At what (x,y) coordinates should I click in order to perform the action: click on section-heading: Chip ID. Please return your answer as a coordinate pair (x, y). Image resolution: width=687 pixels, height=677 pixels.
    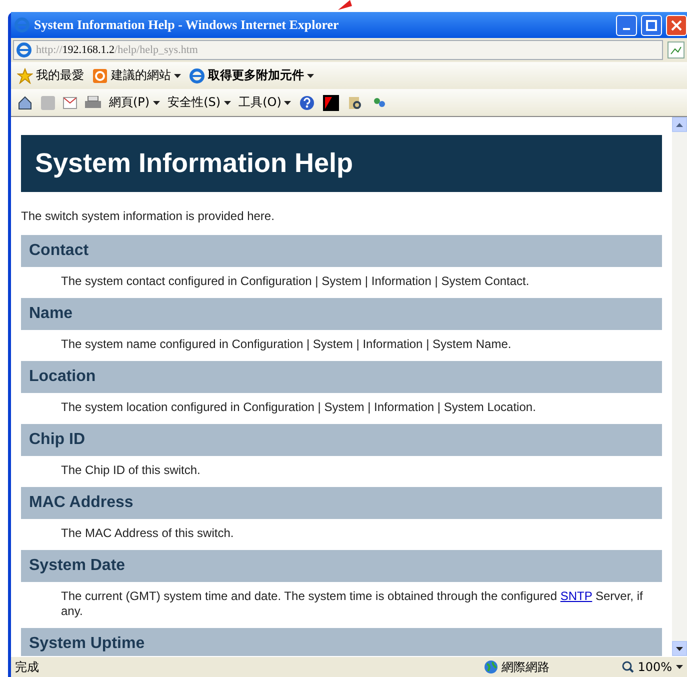
    Looking at the image, I should click on (341, 440).